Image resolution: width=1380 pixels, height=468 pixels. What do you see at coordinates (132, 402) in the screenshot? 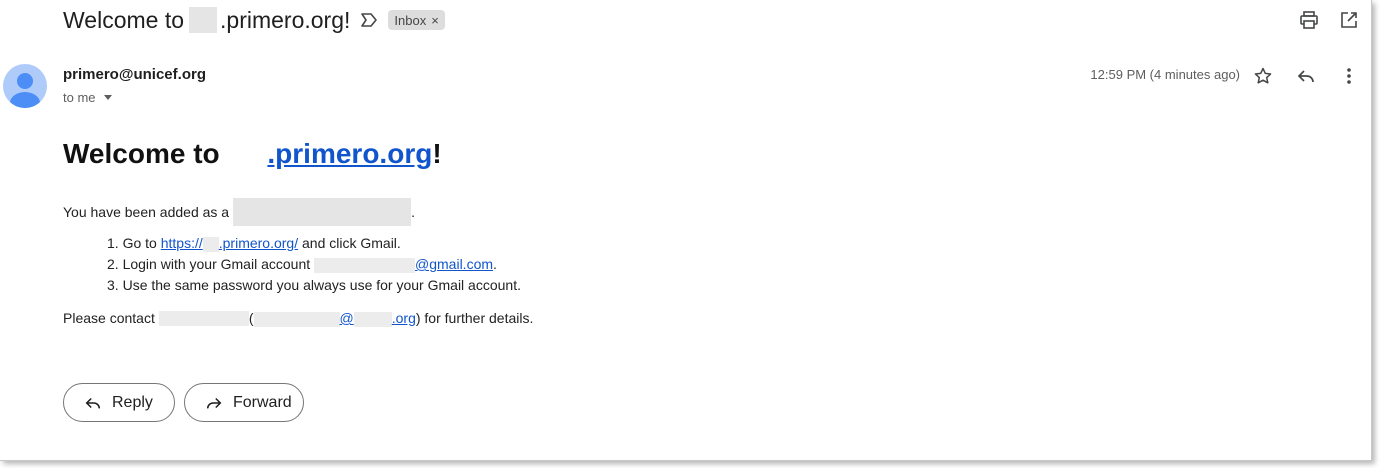
I see `reply-label: Reply` at bounding box center [132, 402].